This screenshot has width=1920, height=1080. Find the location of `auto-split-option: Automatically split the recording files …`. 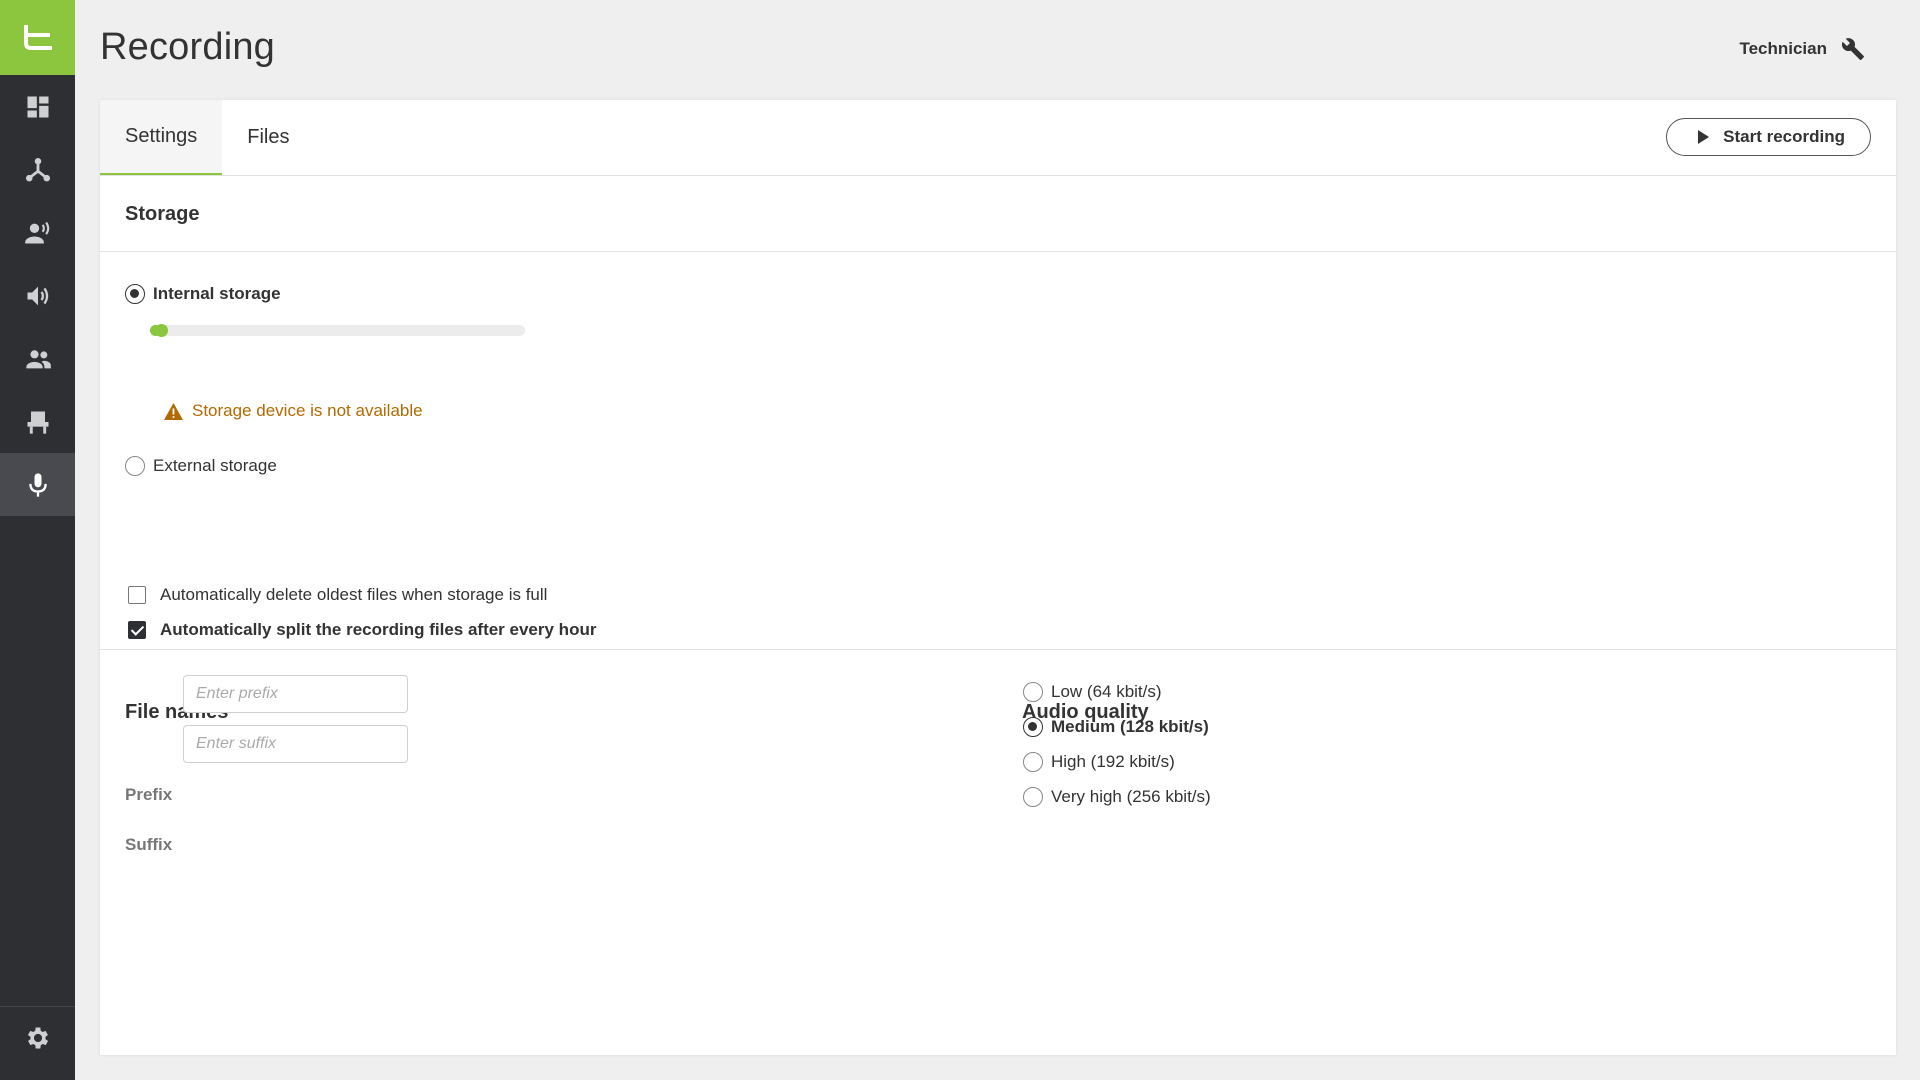

auto-split-option: Automatically split the recording files … is located at coordinates (362, 630).